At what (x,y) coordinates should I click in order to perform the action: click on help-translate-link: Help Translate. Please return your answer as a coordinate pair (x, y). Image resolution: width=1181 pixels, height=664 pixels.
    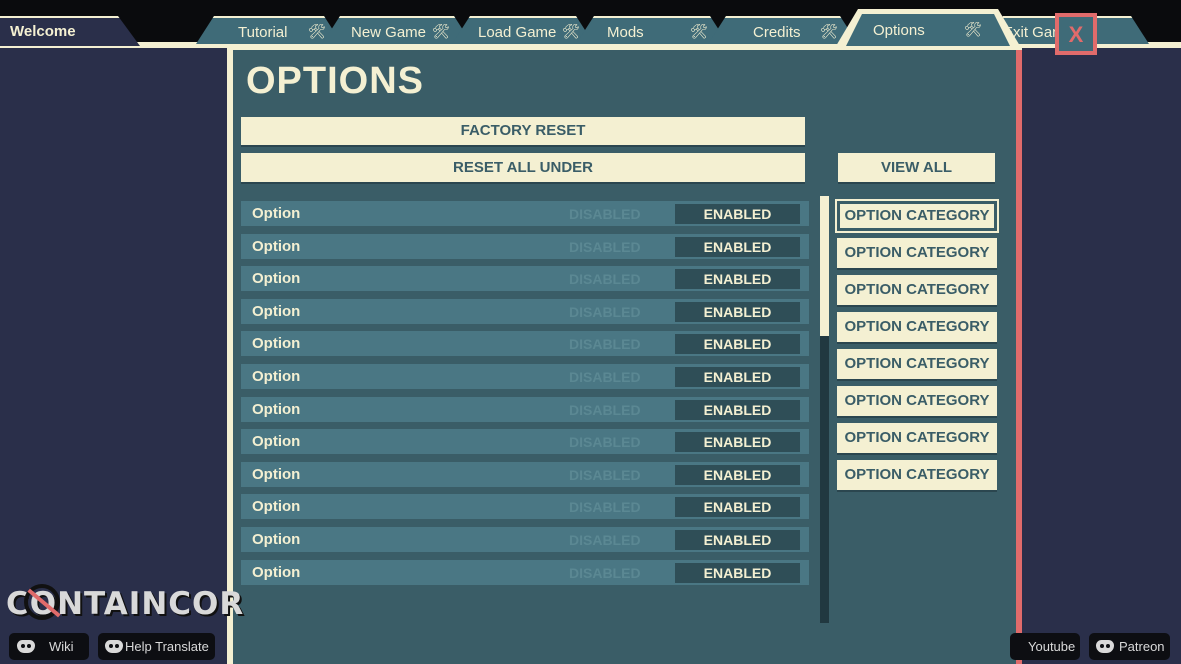
    Looking at the image, I should click on (156, 646).